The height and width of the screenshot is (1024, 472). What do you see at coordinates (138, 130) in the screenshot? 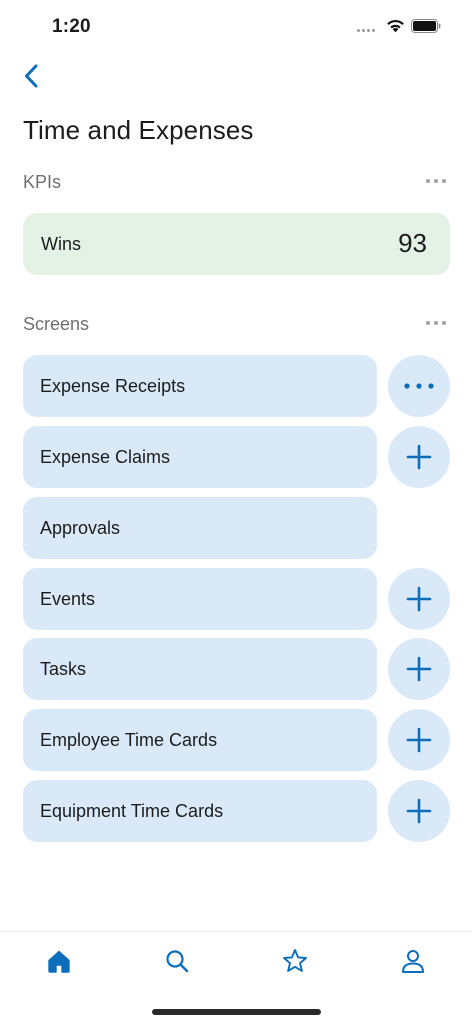
I see `page-title: Time and Expenses` at bounding box center [138, 130].